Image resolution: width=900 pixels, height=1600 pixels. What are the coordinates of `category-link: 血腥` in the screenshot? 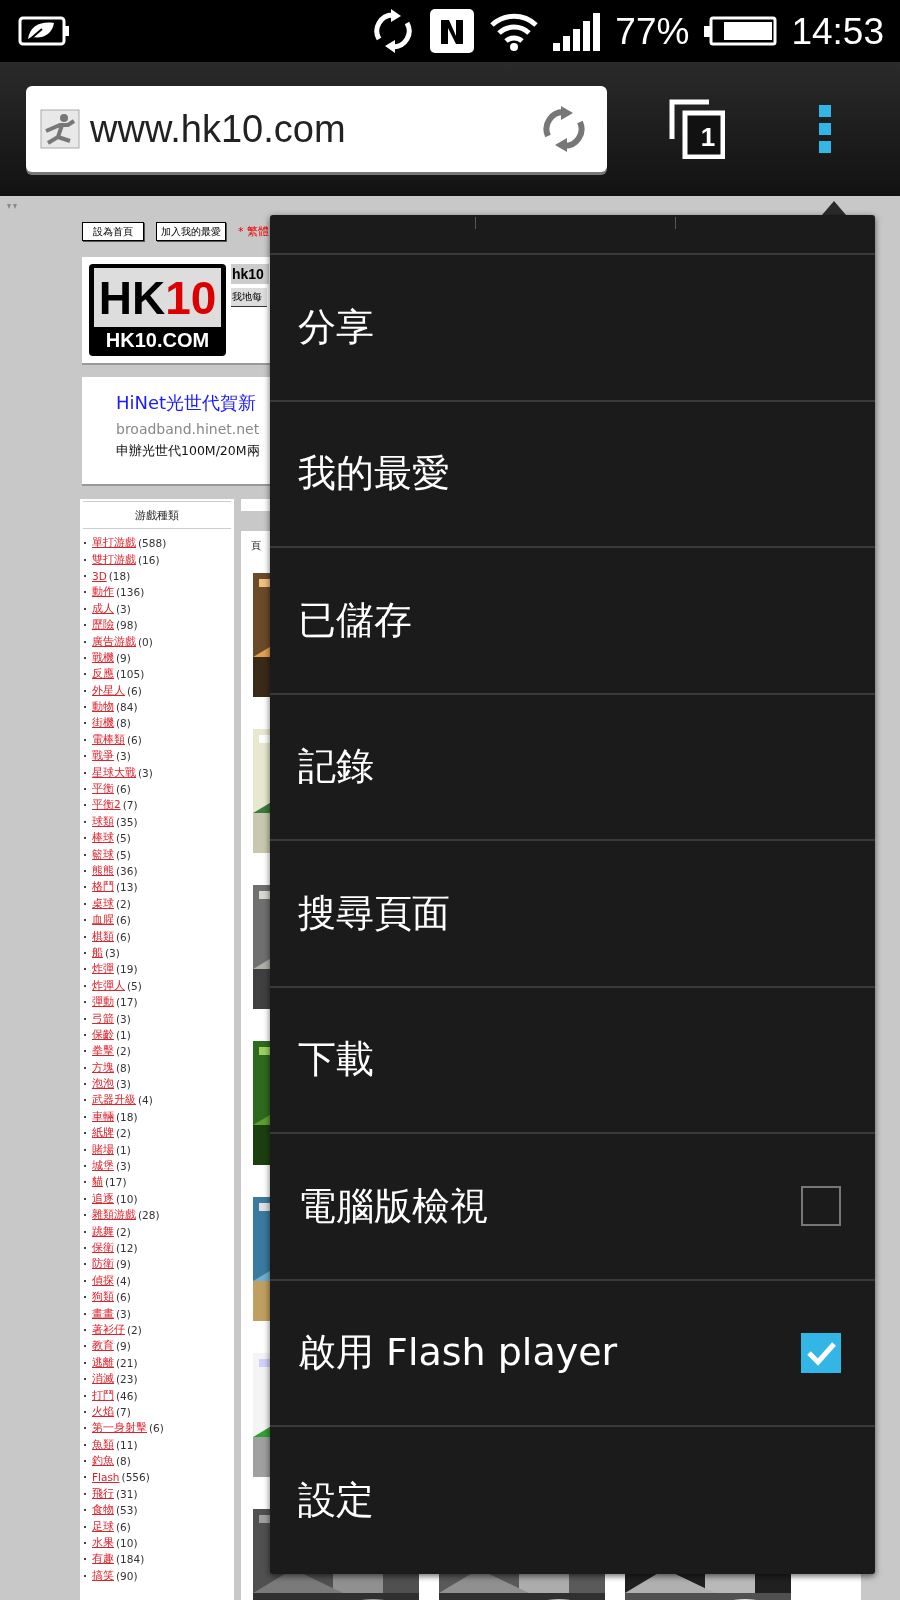 It's located at (104, 920).